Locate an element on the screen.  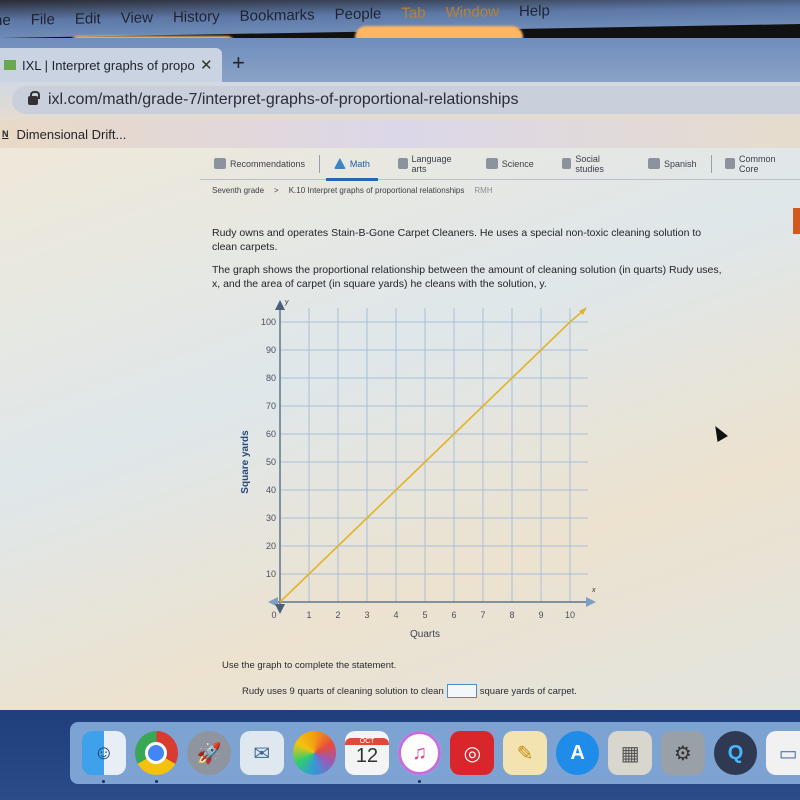
menu-window: Window is located at coordinates (472, 12).